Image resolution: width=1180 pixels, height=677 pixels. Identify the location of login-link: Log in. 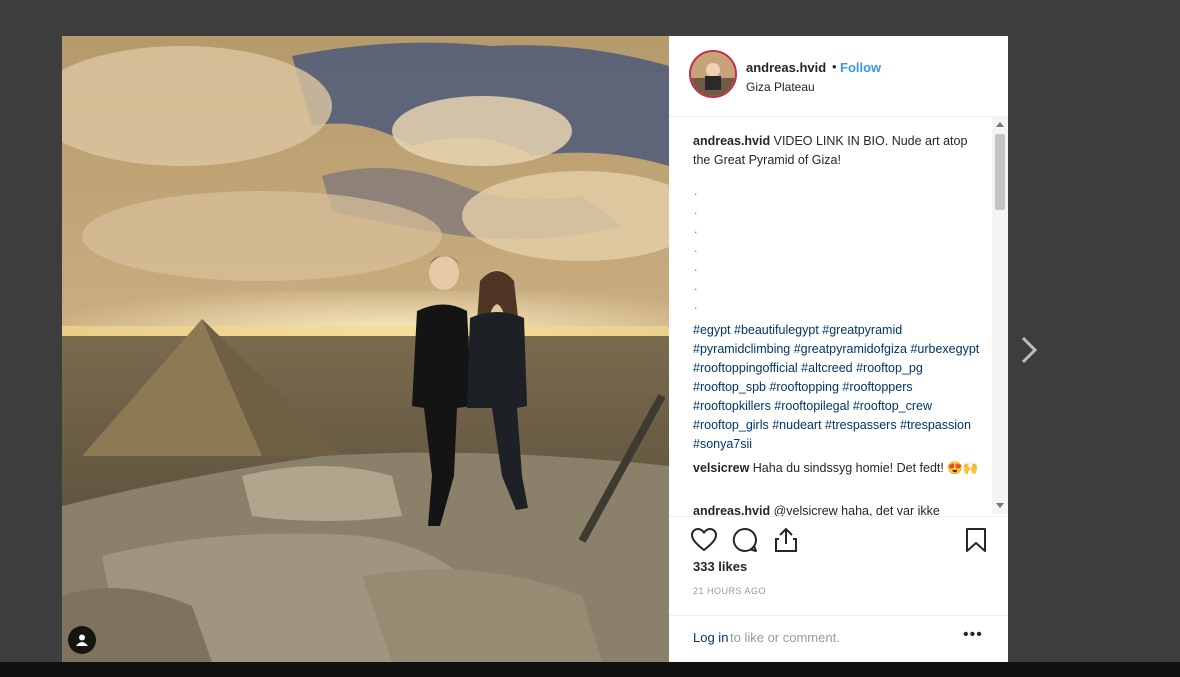
(710, 637).